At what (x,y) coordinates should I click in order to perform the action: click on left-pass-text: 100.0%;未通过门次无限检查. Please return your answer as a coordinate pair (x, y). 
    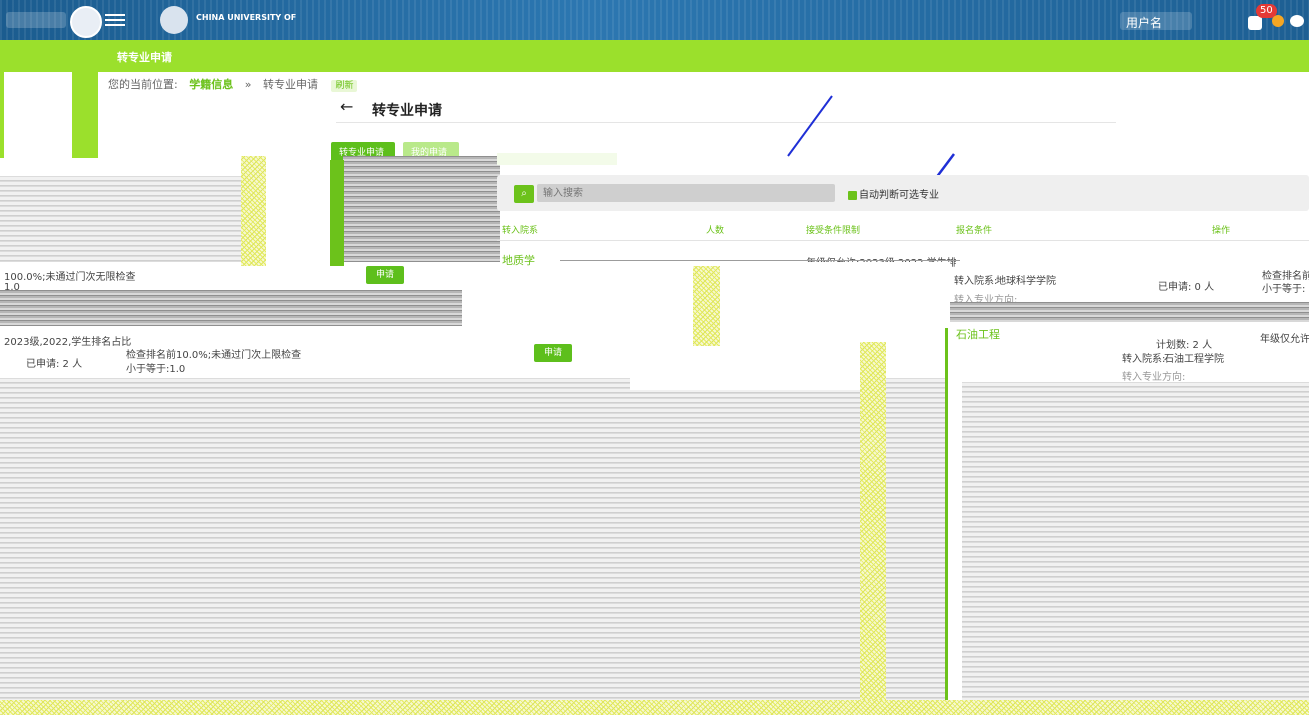
    Looking at the image, I should click on (70, 277).